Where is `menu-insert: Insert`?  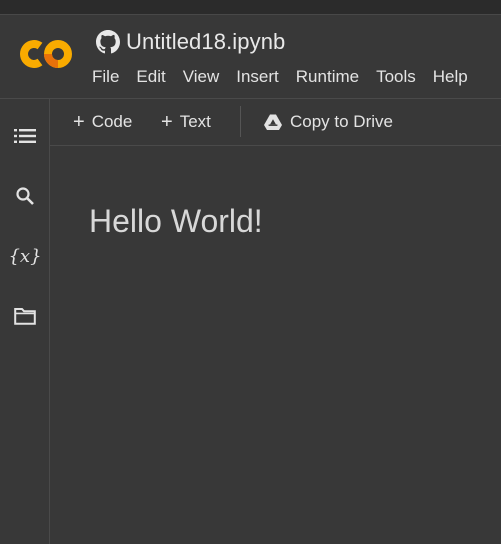
menu-insert: Insert is located at coordinates (257, 77).